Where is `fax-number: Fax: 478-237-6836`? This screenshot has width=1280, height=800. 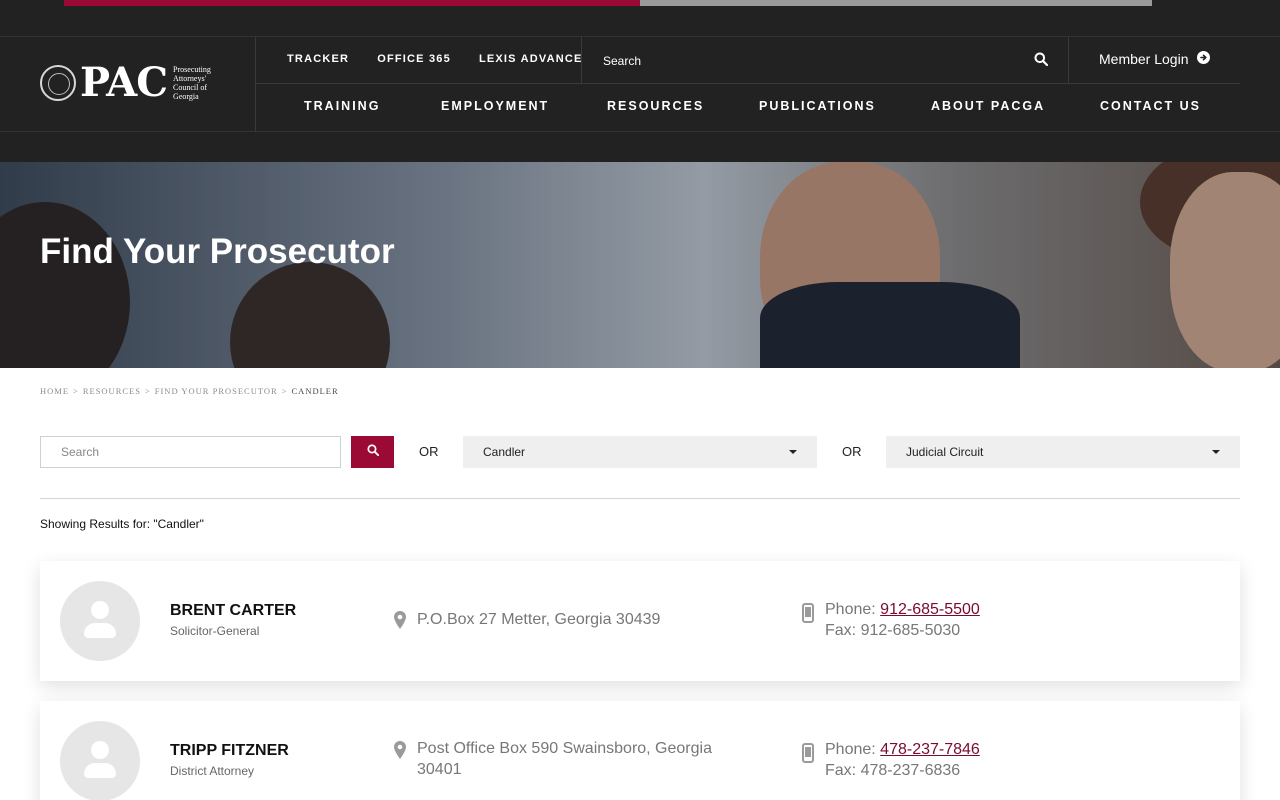
fax-number: Fax: 478-237-6836 is located at coordinates (893, 770).